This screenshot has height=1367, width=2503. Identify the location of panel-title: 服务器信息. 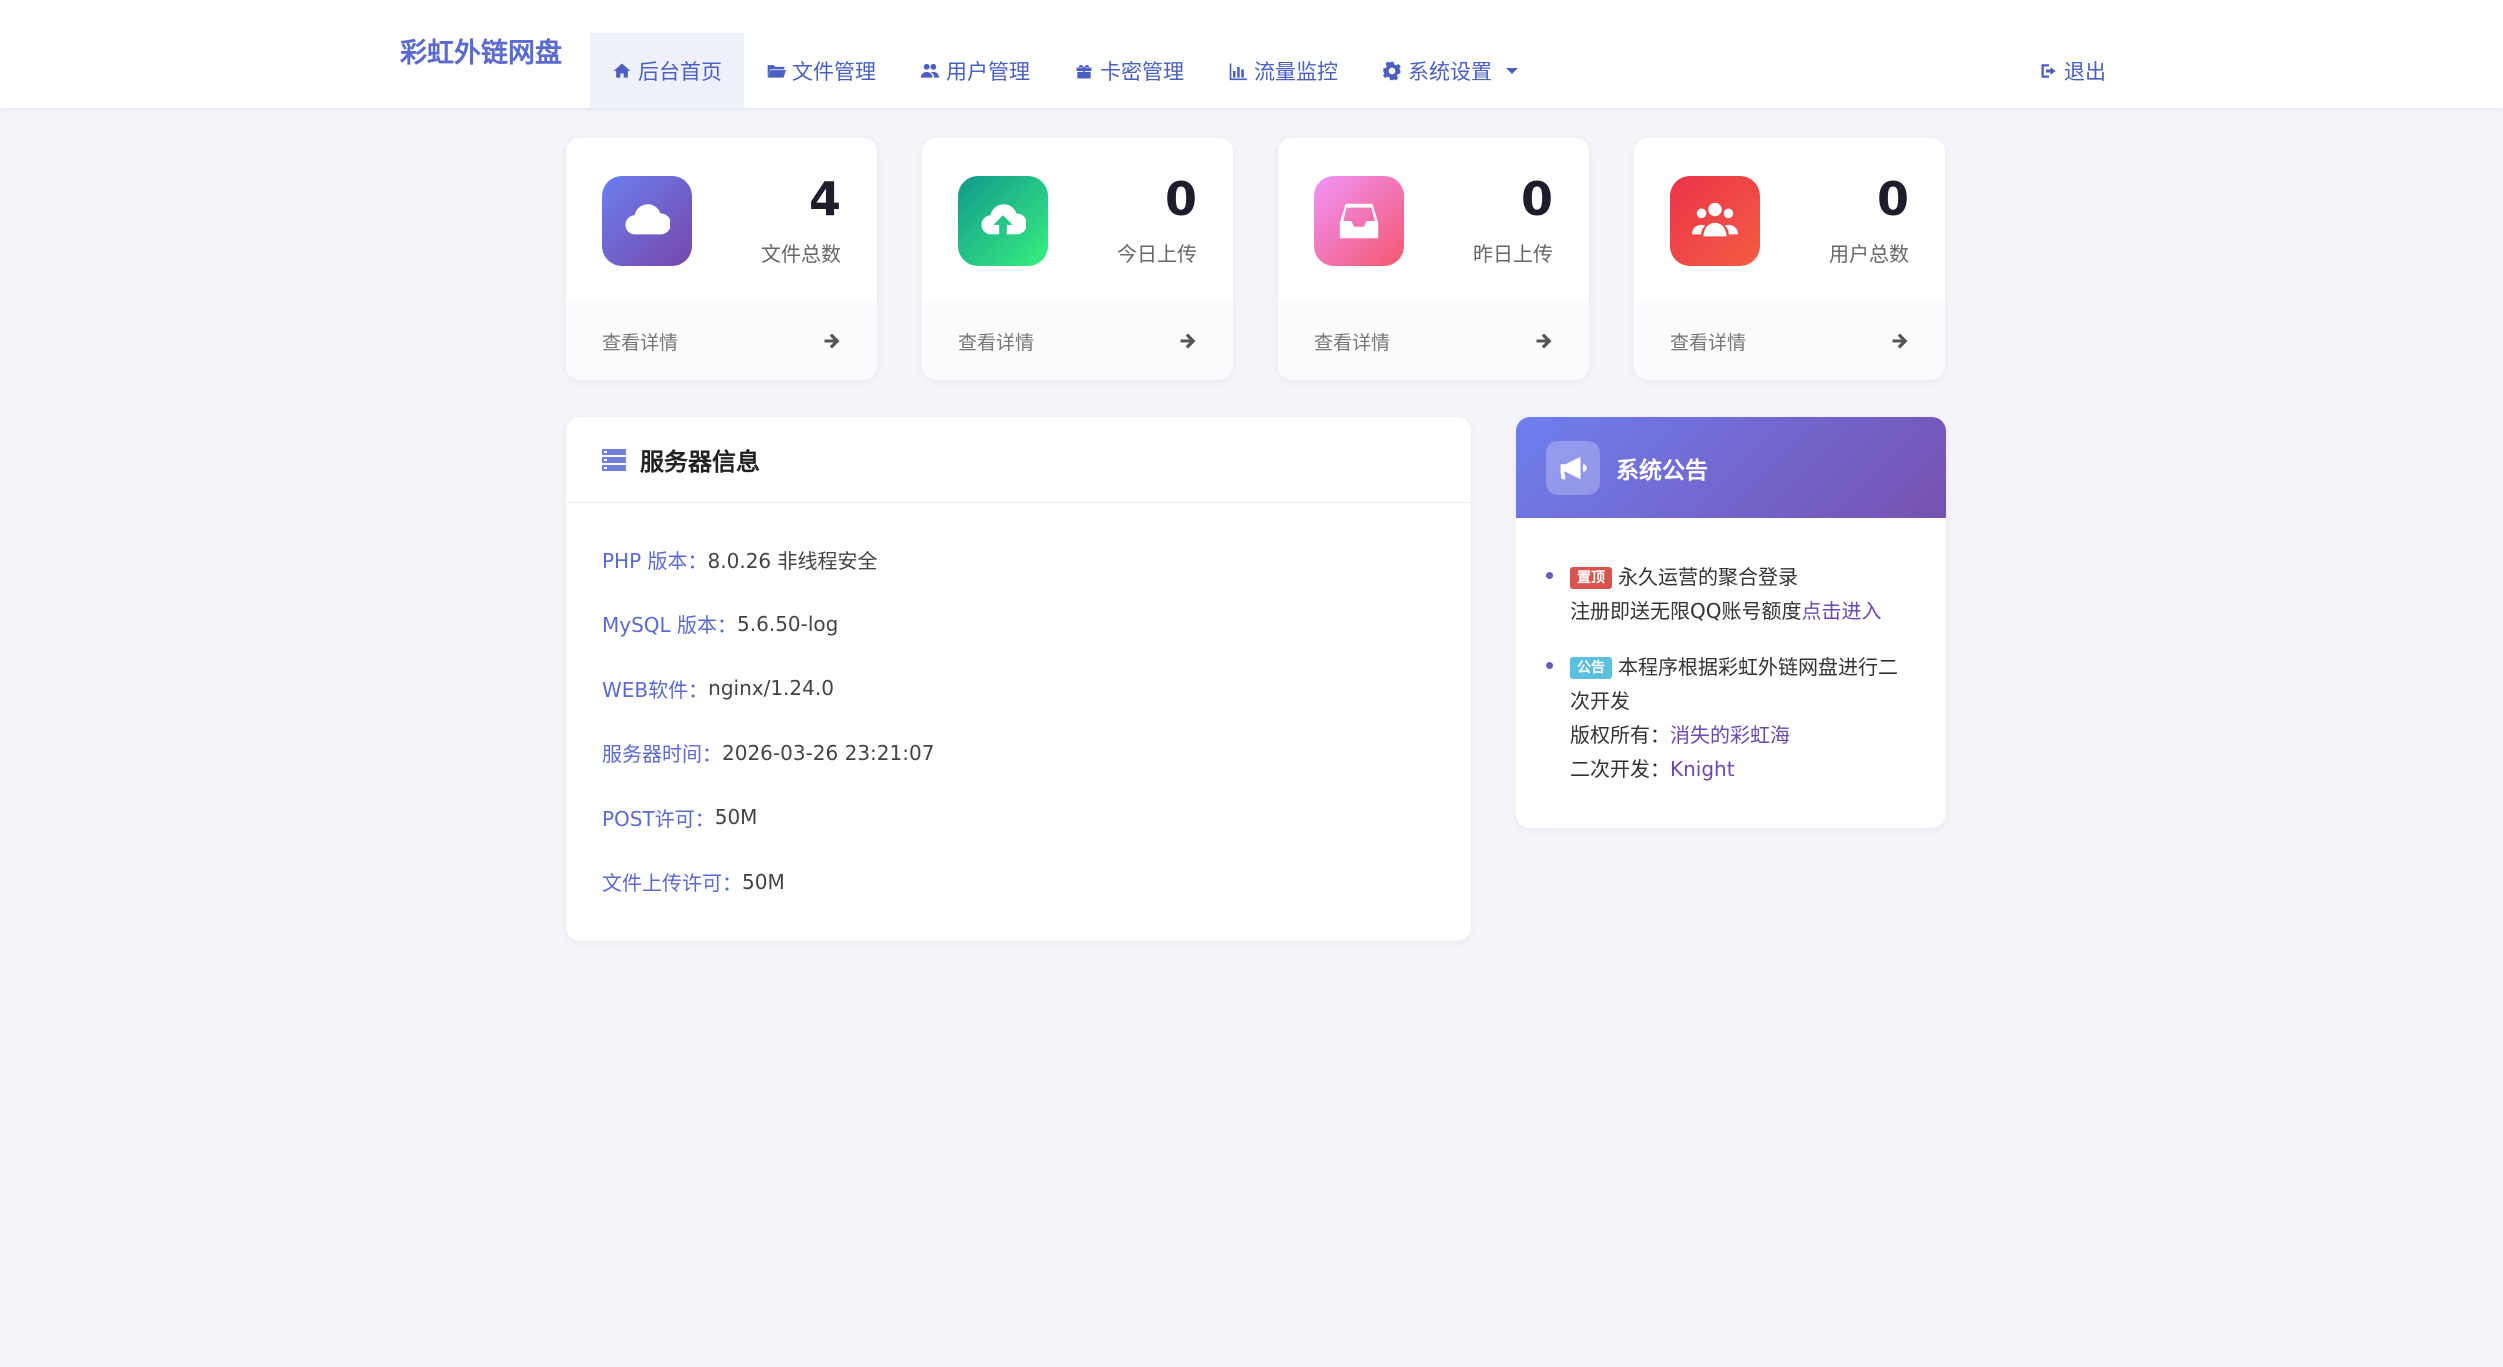
(700, 462).